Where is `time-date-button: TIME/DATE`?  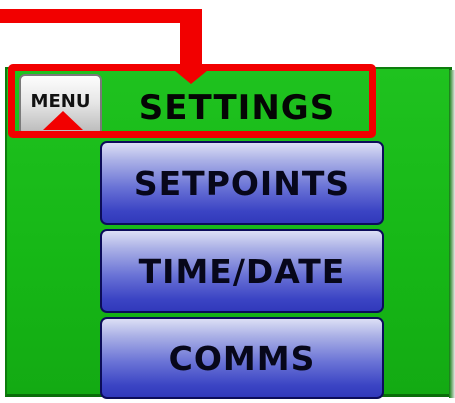
time-date-button: TIME/DATE is located at coordinates (242, 271).